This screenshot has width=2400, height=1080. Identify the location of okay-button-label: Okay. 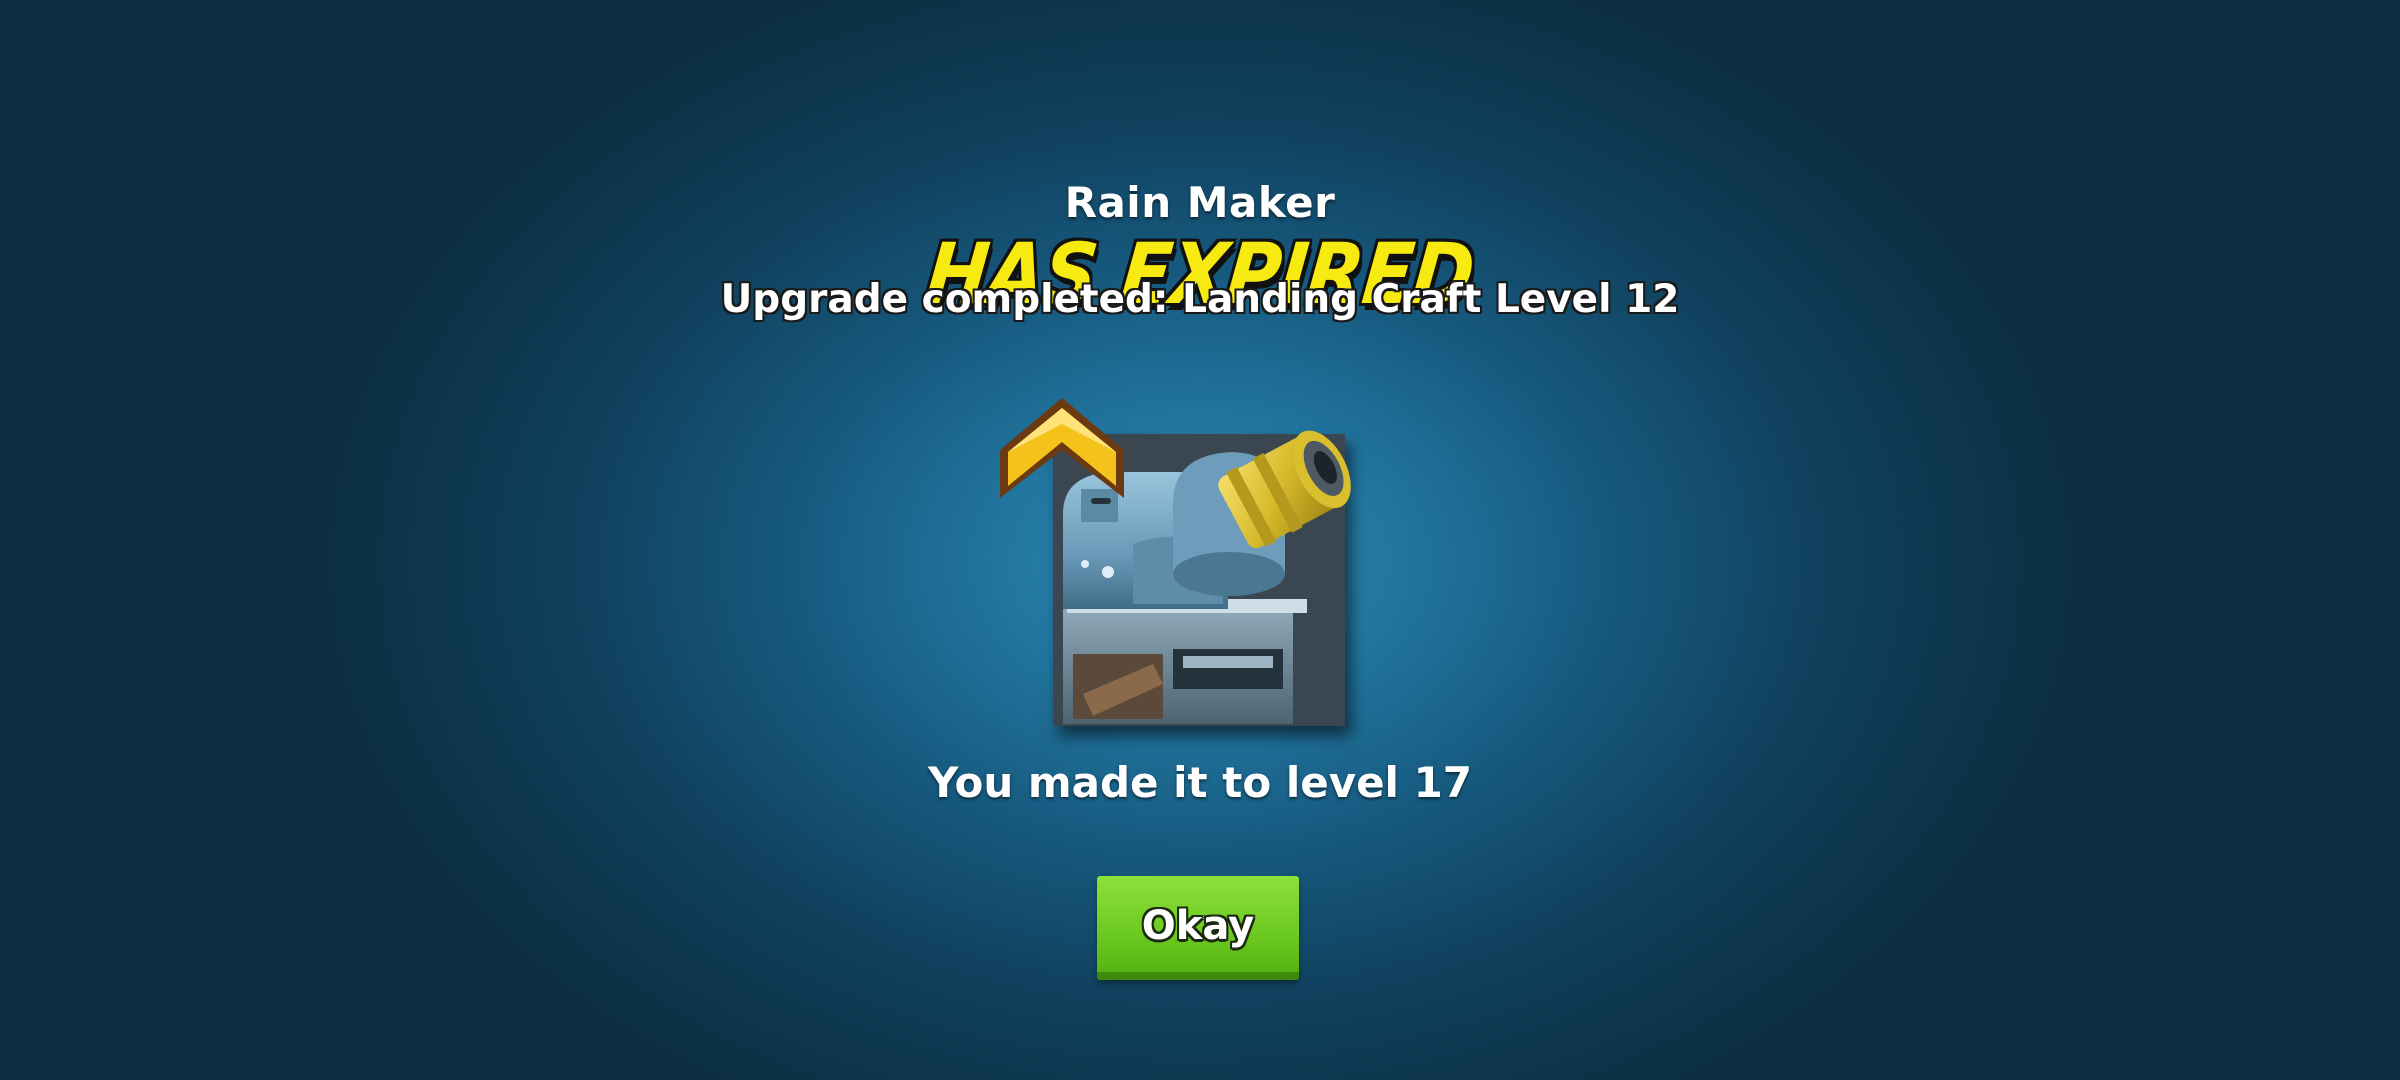
(1198, 926).